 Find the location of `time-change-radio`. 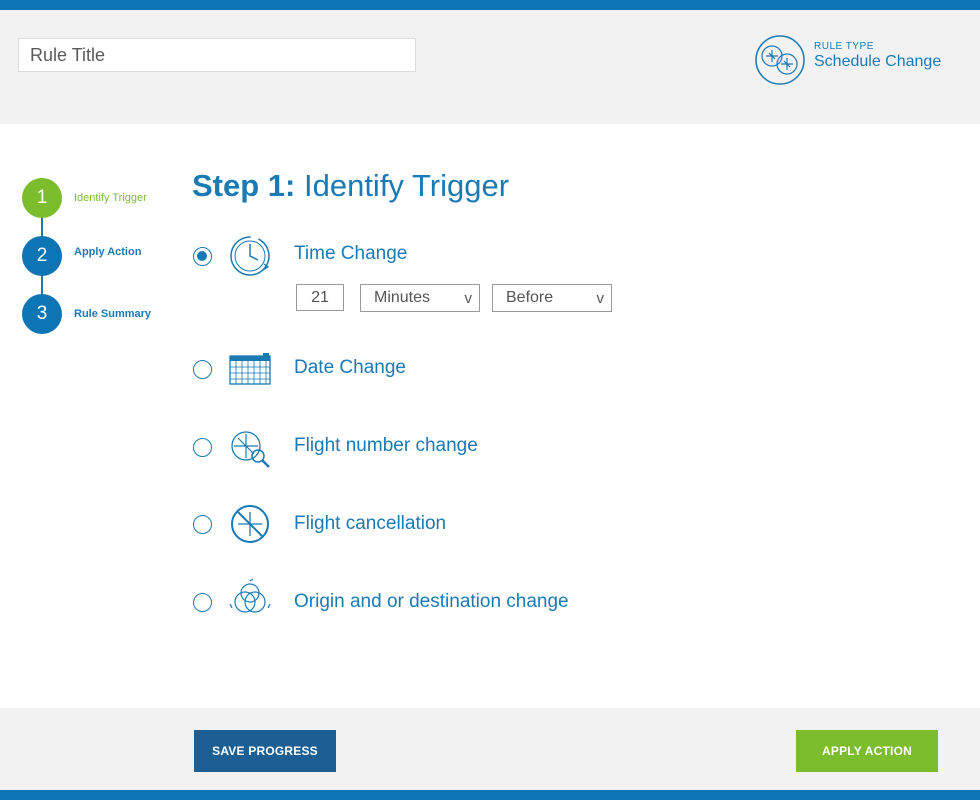

time-change-radio is located at coordinates (202, 256).